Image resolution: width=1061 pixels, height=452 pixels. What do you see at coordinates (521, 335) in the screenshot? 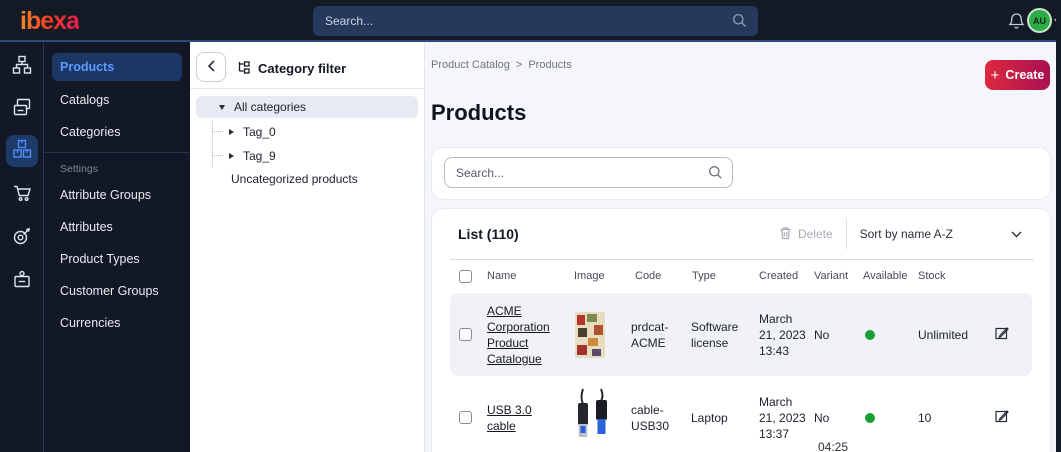
I see `product-name-link: ACME Corporation Product Catalogue` at bounding box center [521, 335].